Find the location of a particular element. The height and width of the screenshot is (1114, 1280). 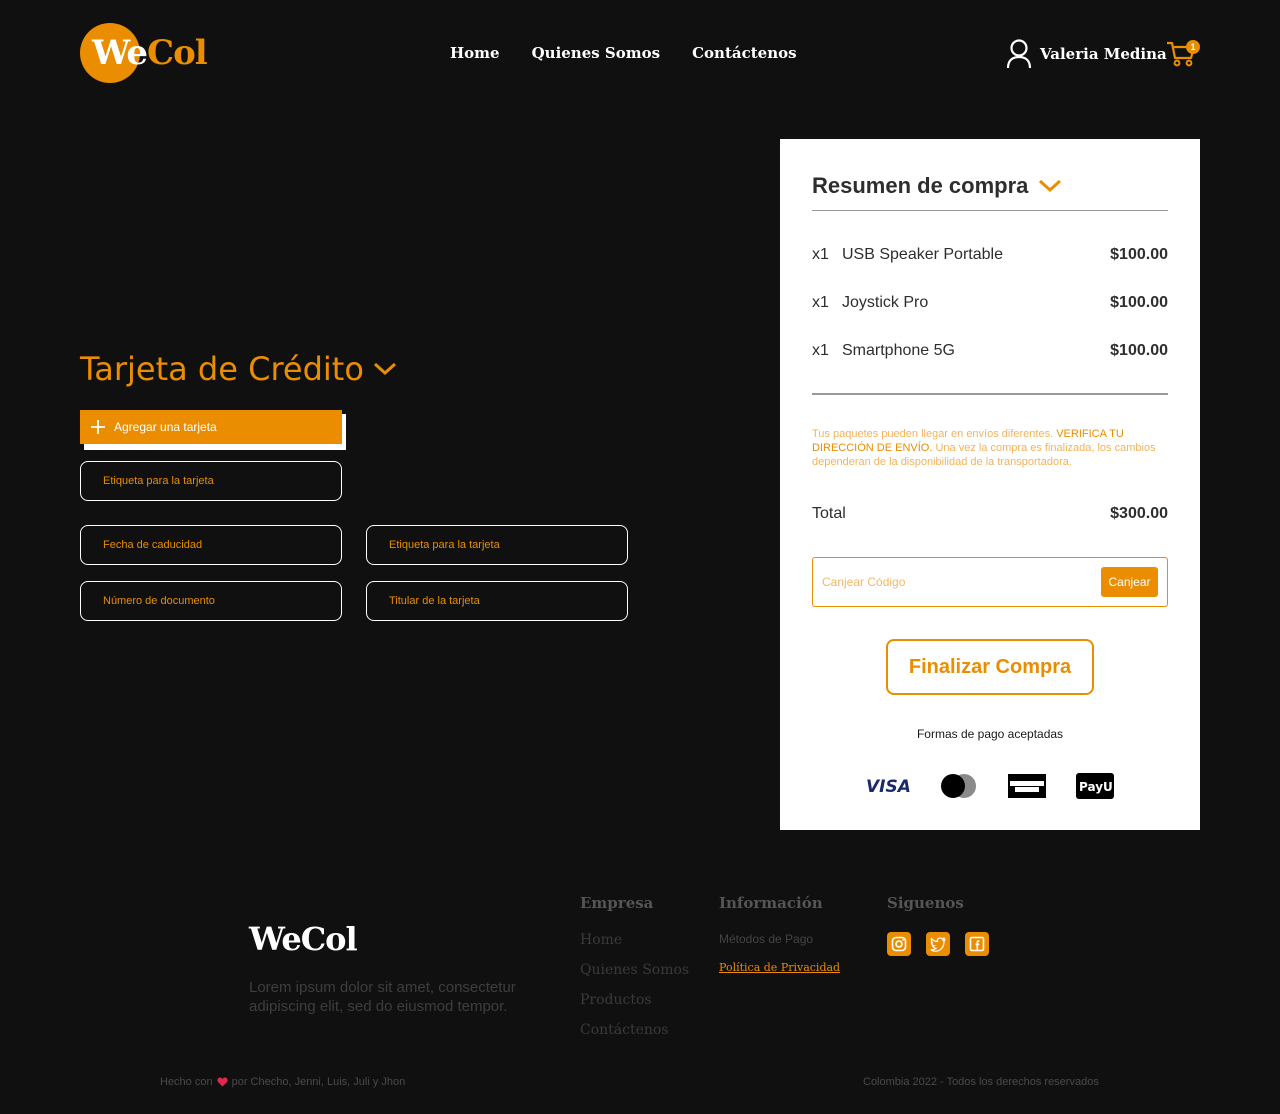

document-number-field: Número de documento is located at coordinates (211, 601).